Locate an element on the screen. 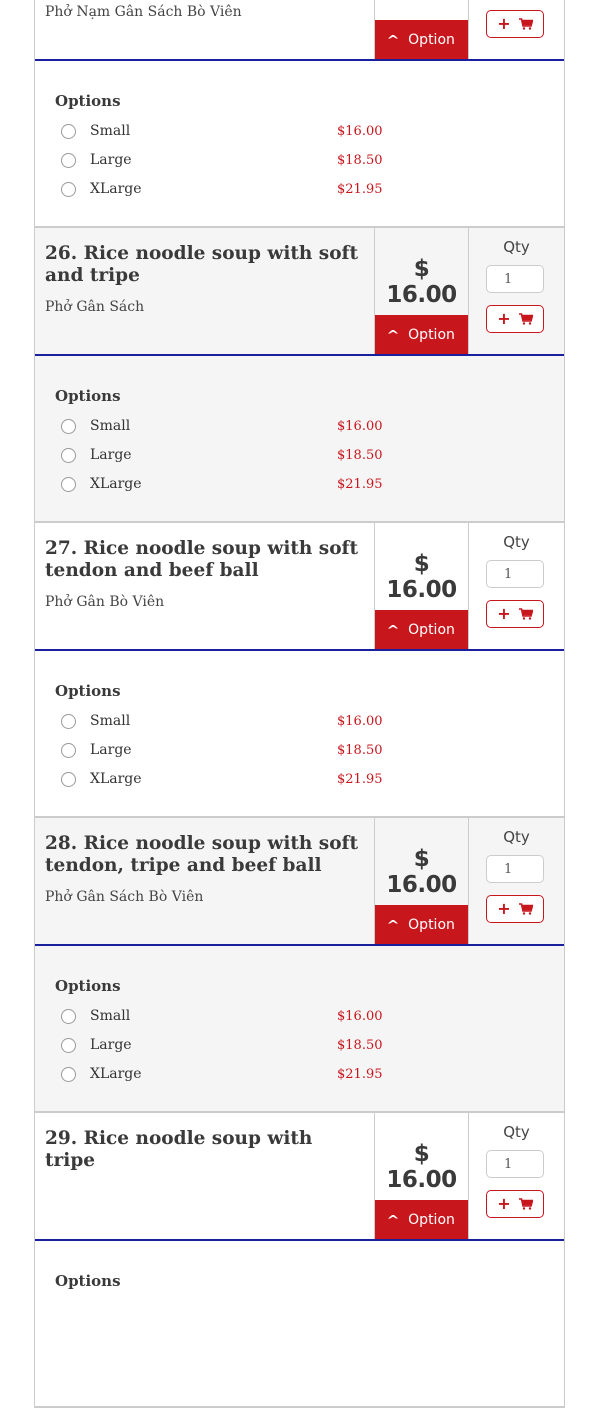  menu-item: Phở Nạm Gân Sách Bò Viên ^ Option Qty + is located at coordinates (299, 114).